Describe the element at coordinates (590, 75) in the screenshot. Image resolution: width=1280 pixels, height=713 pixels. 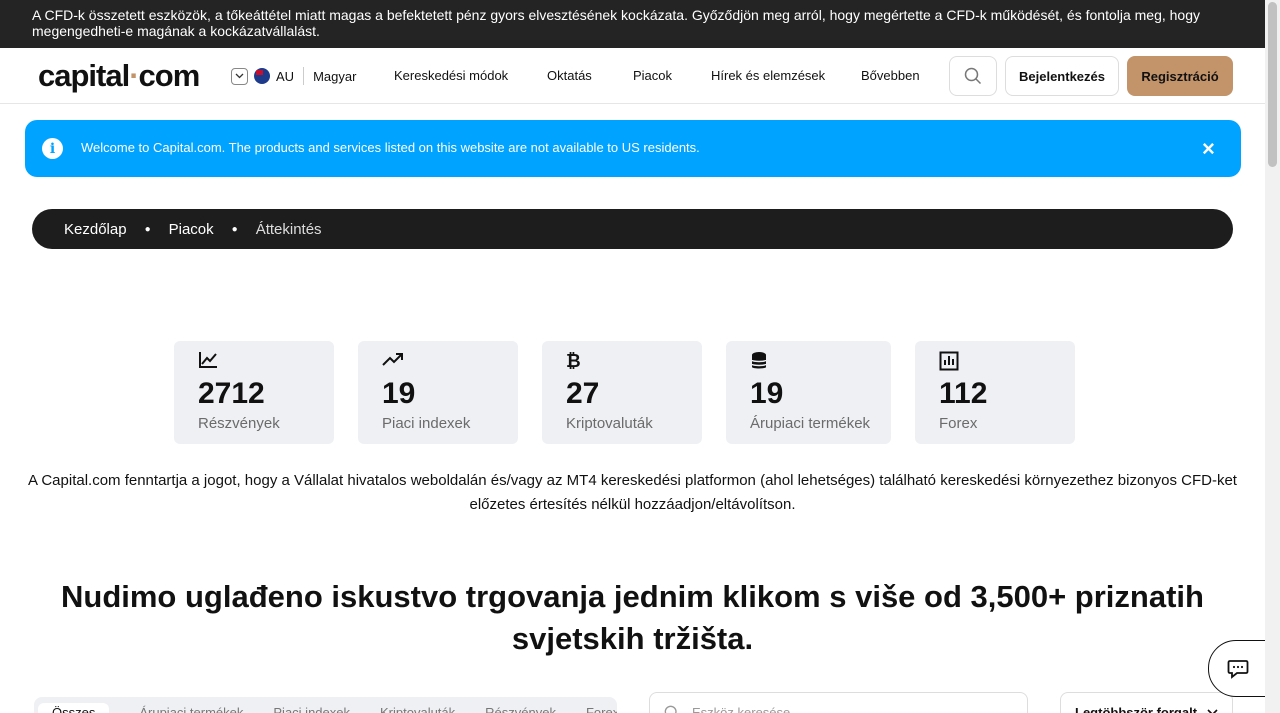
I see `nav-education: Oktatás` at that location.